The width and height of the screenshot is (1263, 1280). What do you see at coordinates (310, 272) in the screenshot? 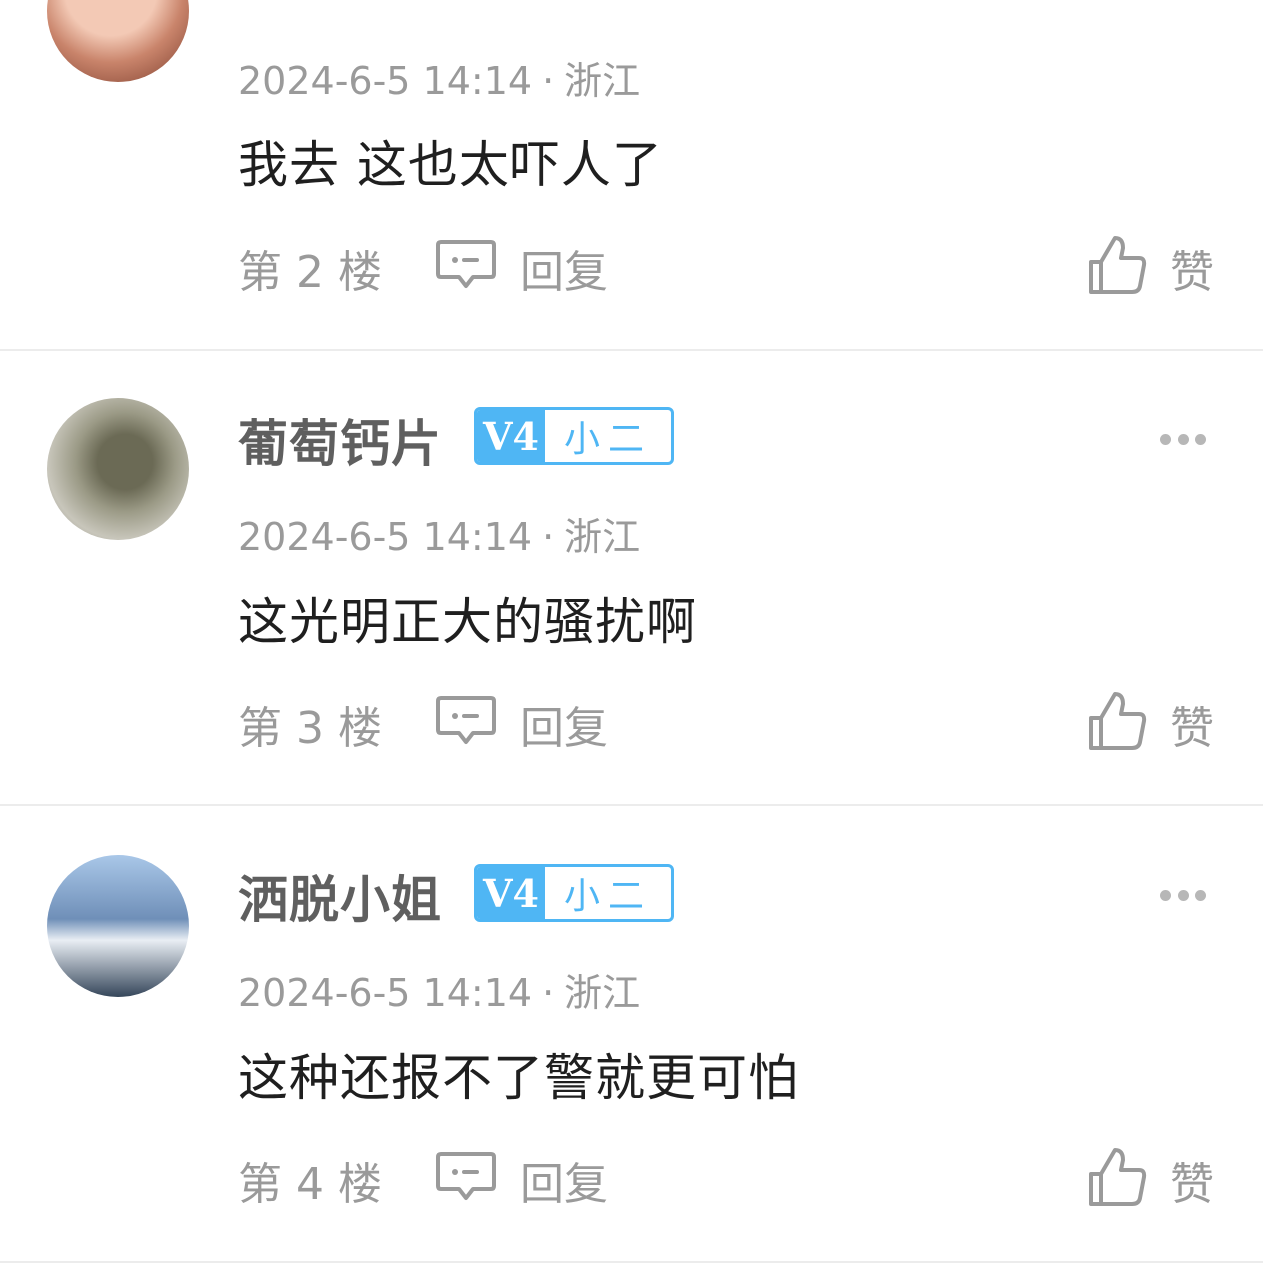
I see `floor-label: 第 2 楼` at bounding box center [310, 272].